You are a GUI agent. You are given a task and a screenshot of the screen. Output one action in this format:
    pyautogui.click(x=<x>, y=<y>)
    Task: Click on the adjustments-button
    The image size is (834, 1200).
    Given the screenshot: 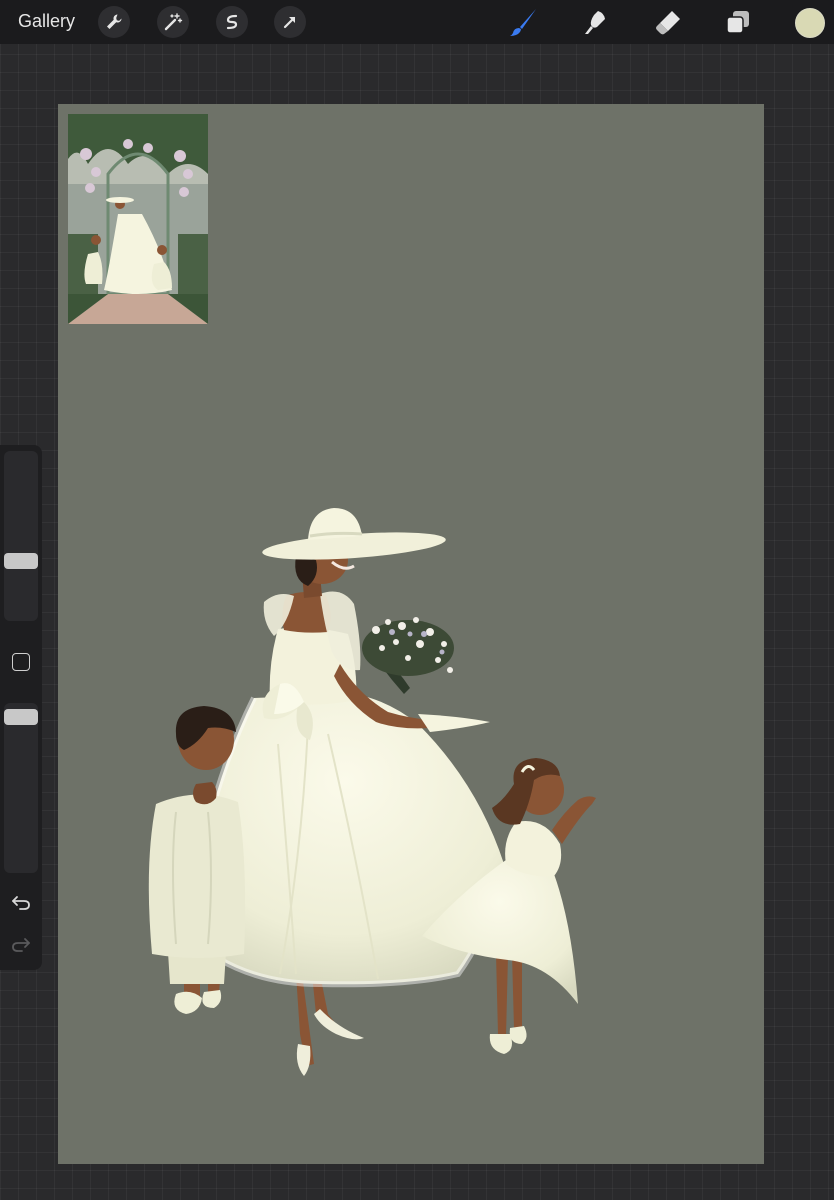 What is the action you would take?
    pyautogui.click(x=173, y=22)
    